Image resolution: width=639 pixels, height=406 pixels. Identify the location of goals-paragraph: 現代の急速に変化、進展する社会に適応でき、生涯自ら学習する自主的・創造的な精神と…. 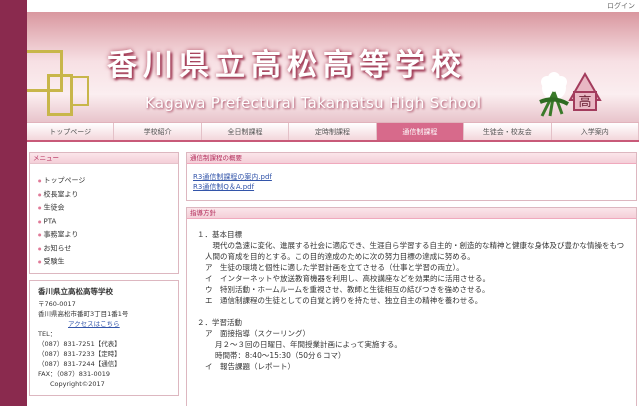
(415, 251).